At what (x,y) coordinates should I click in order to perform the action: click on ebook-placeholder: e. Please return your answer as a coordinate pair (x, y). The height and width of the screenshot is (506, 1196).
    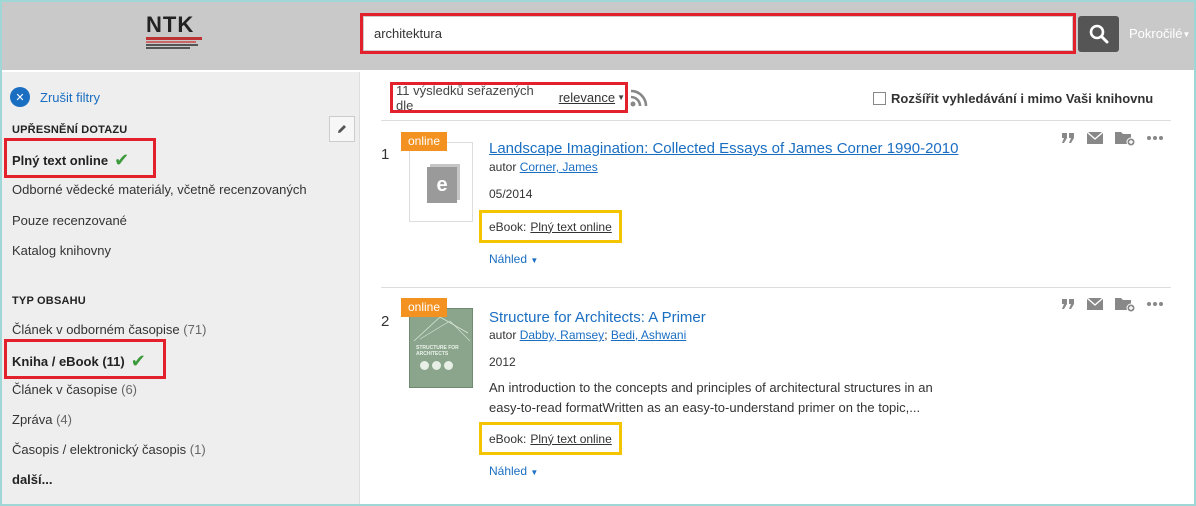
    Looking at the image, I should click on (441, 182).